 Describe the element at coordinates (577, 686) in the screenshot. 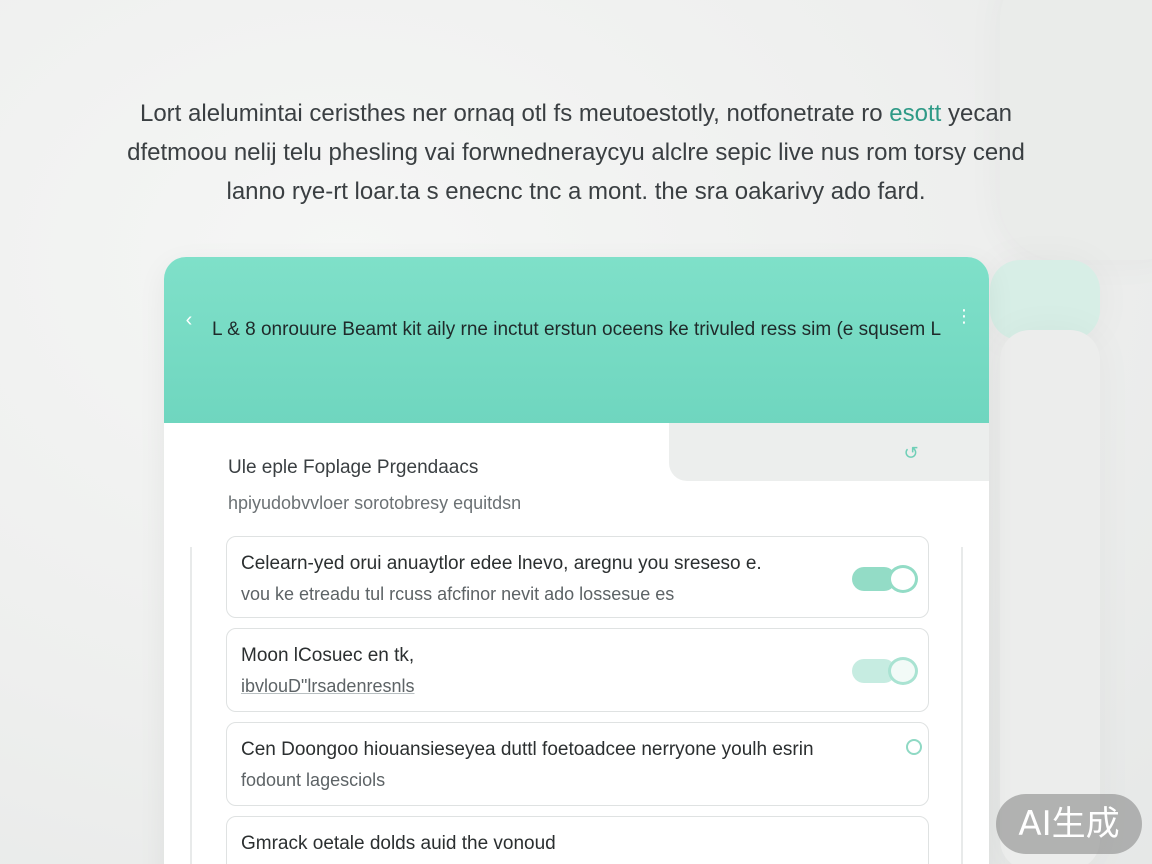

I see `list-item-link: ibvlouD"lrsadenresnls` at that location.